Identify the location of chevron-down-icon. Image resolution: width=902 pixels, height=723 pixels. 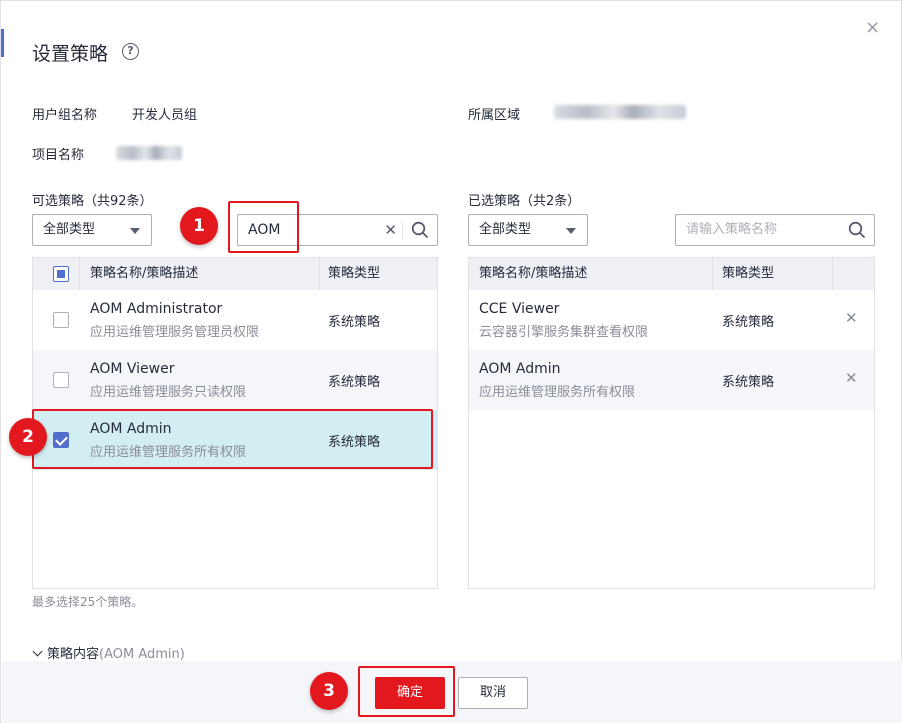
(37, 651).